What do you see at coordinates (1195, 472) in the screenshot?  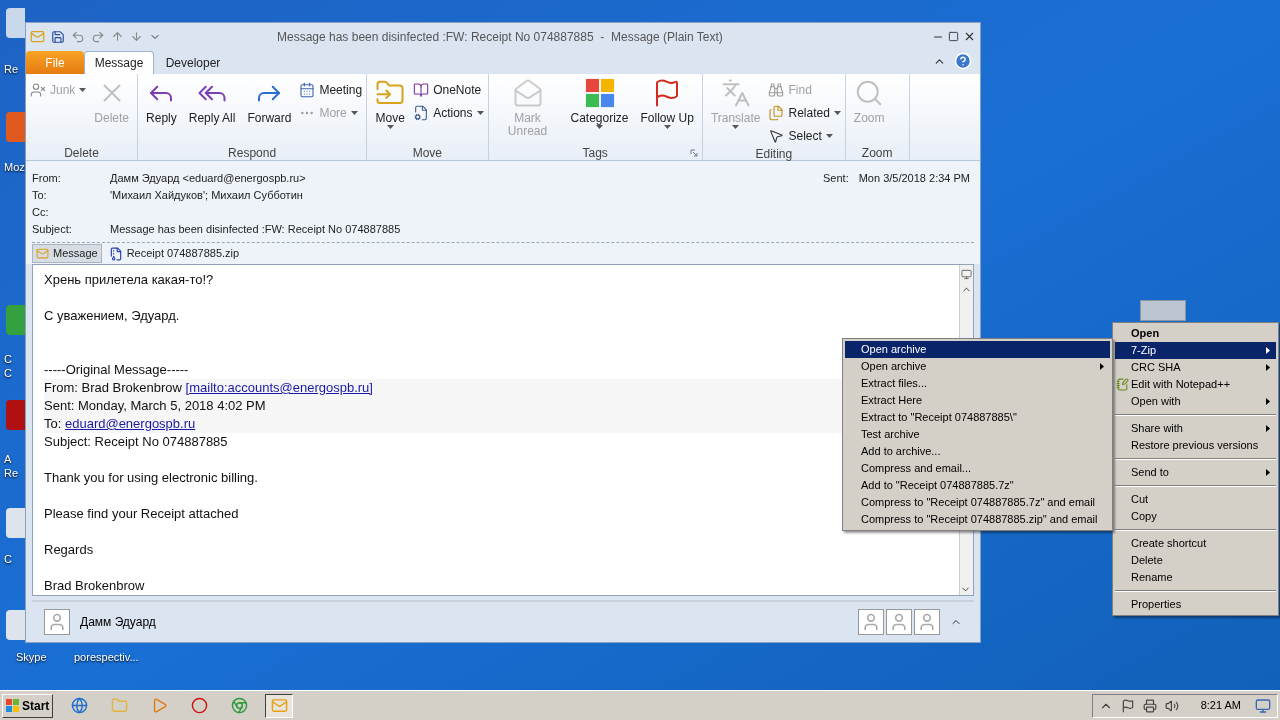 I see `menu-item: Send to` at bounding box center [1195, 472].